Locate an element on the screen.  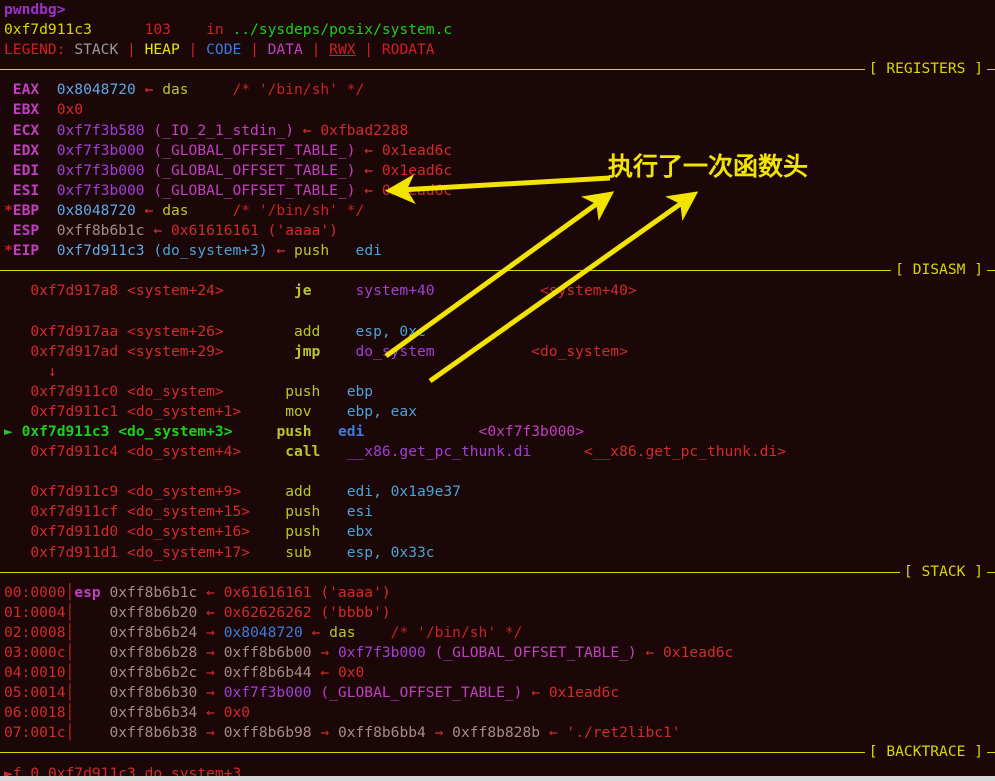
stack-chain: ← 0x62626262 ('bbbb') is located at coordinates (298, 612).